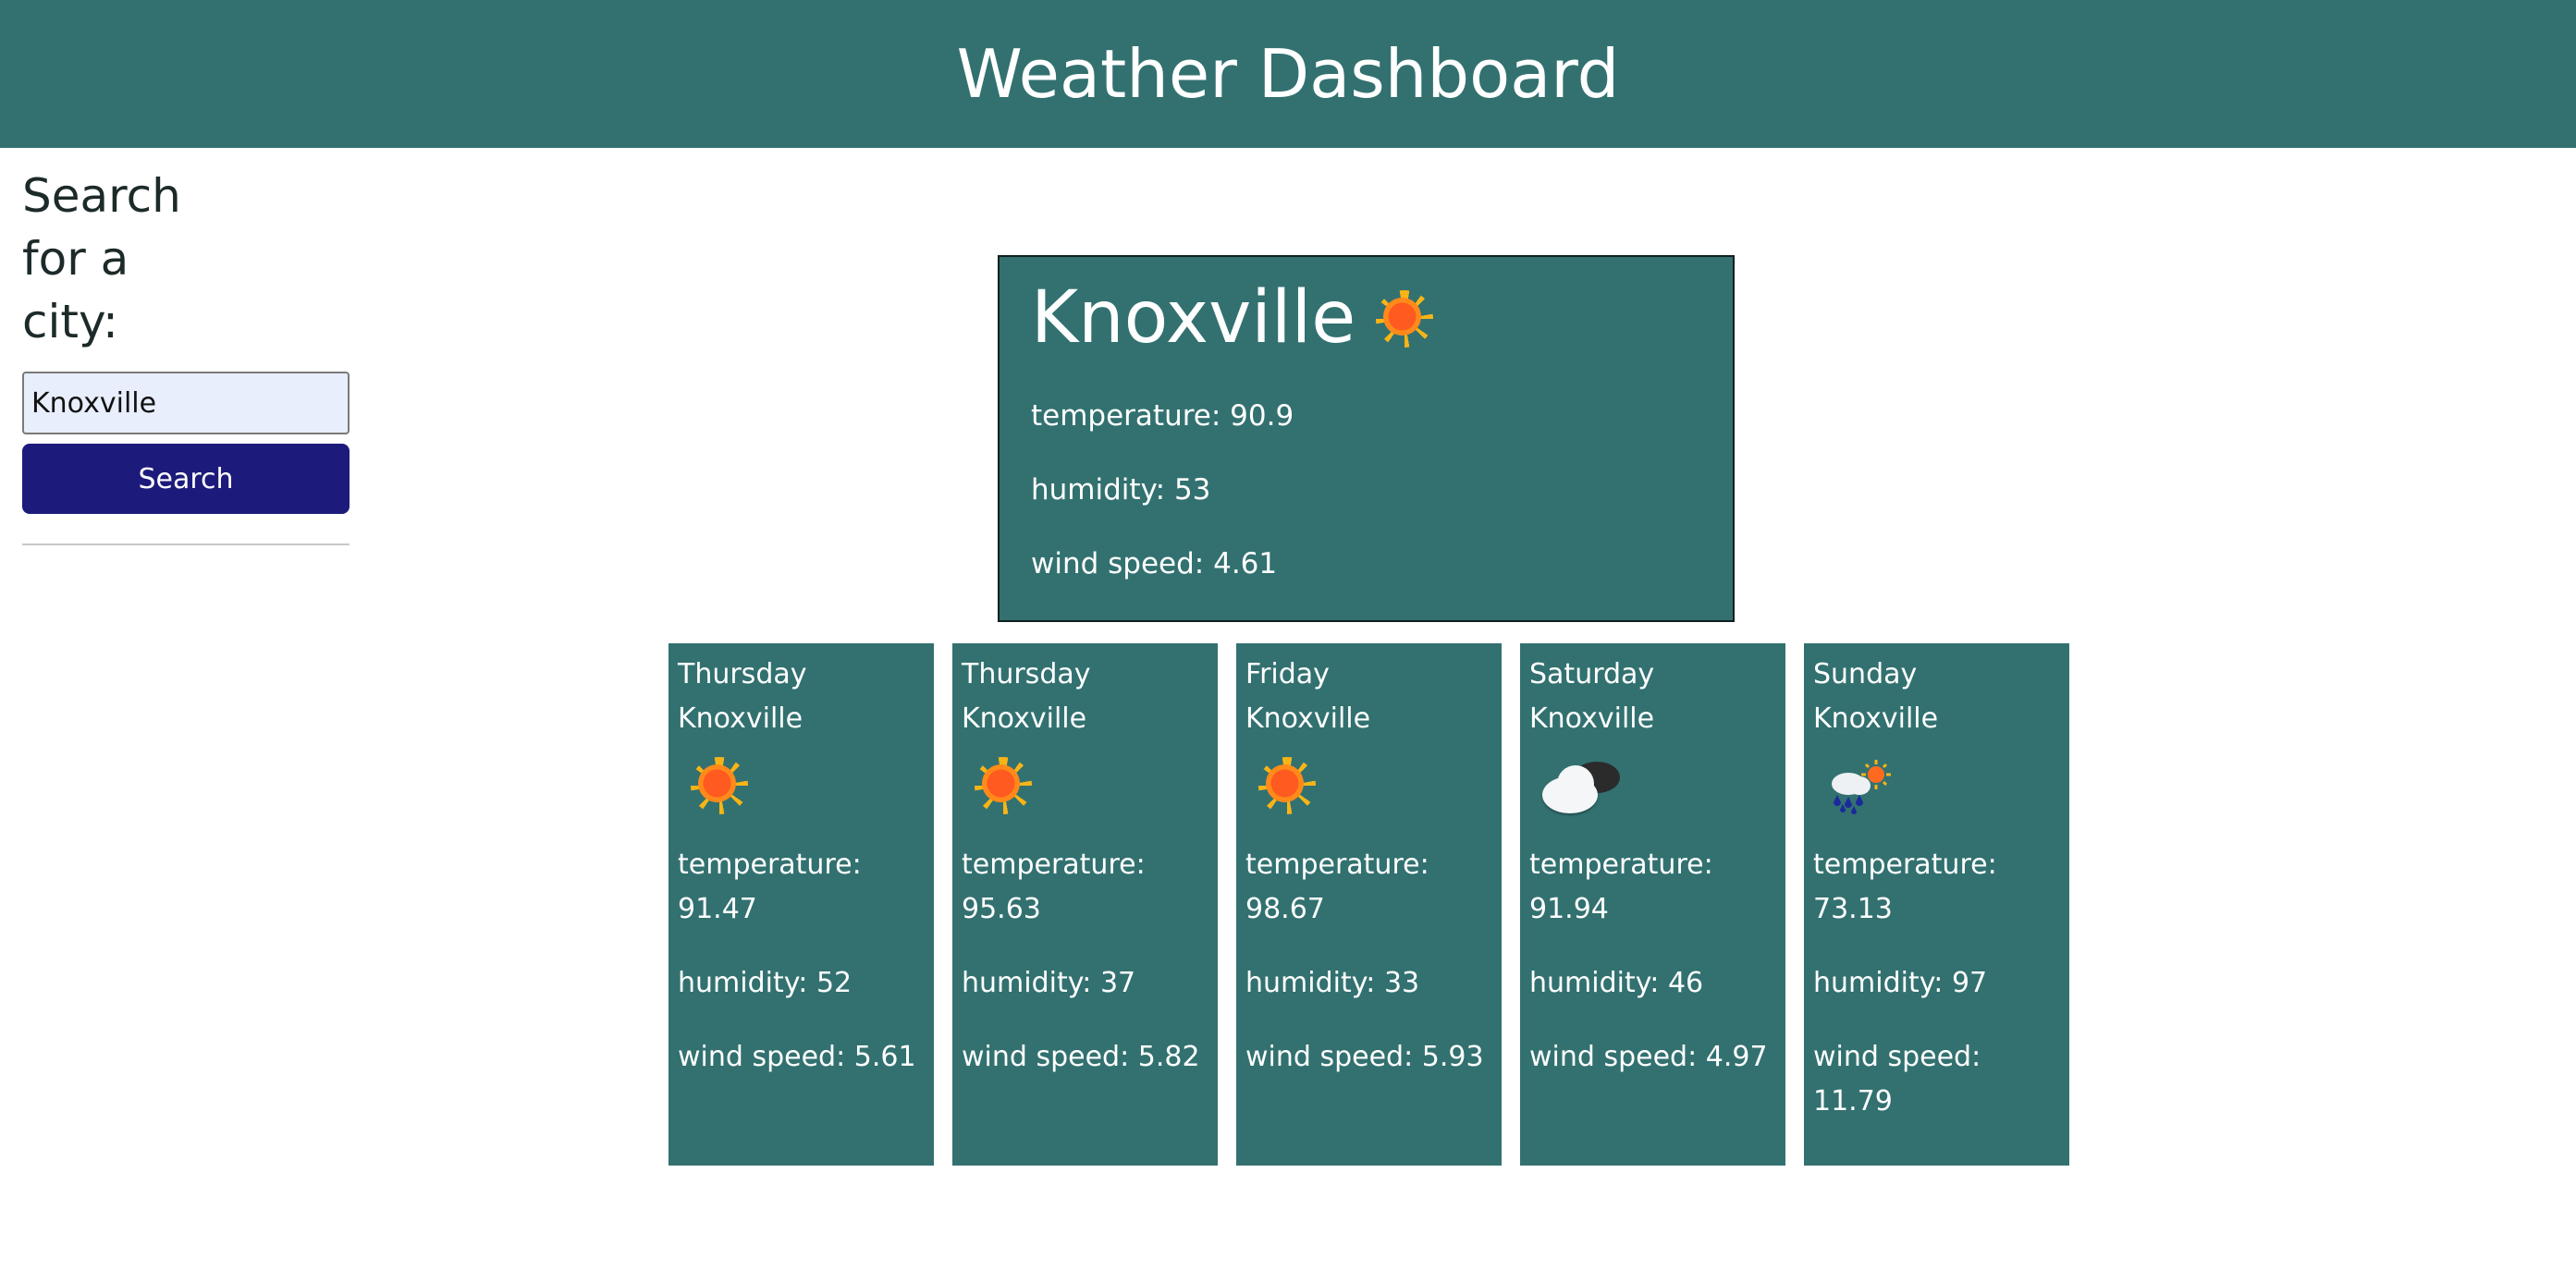  Describe the element at coordinates (186, 544) in the screenshot. I see `divider` at that location.